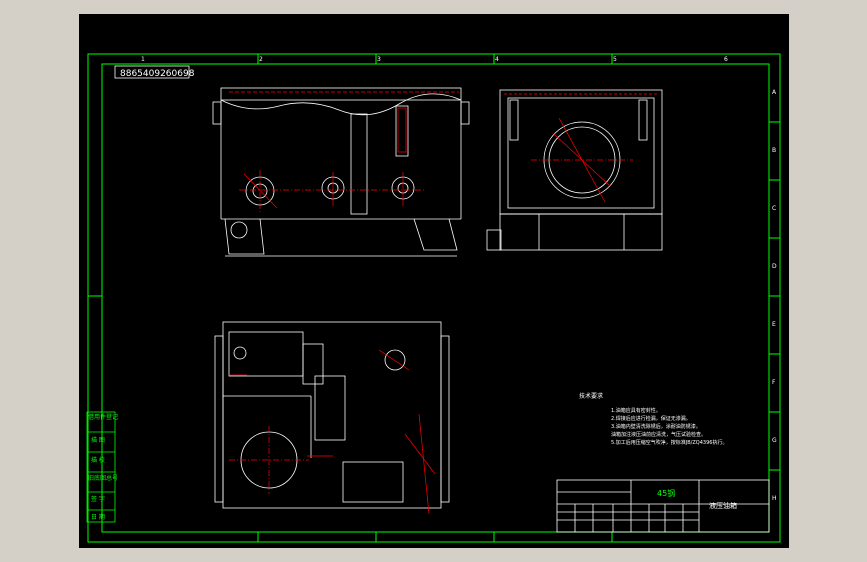 This screenshot has width=867, height=562. I want to click on col-marker-4: 4, so click(497, 59).